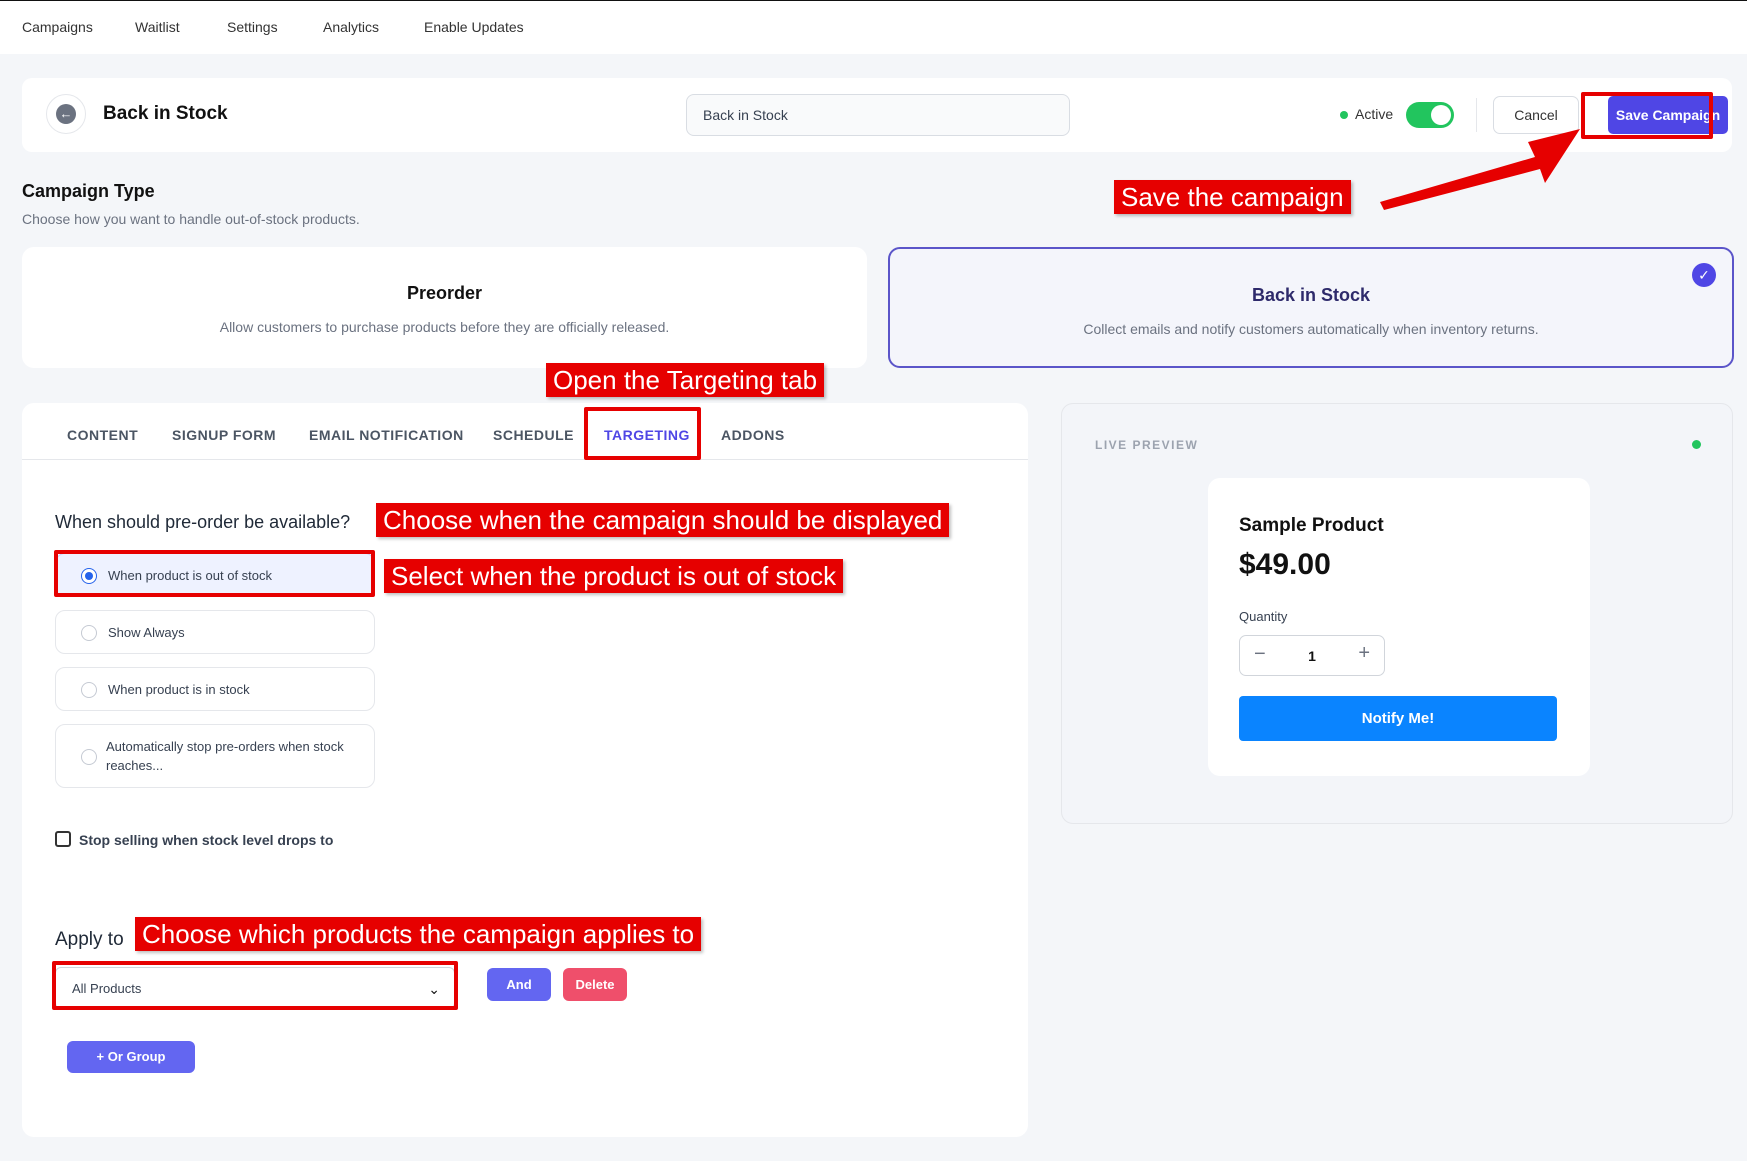  I want to click on product-name: Sample Product, so click(1311, 525).